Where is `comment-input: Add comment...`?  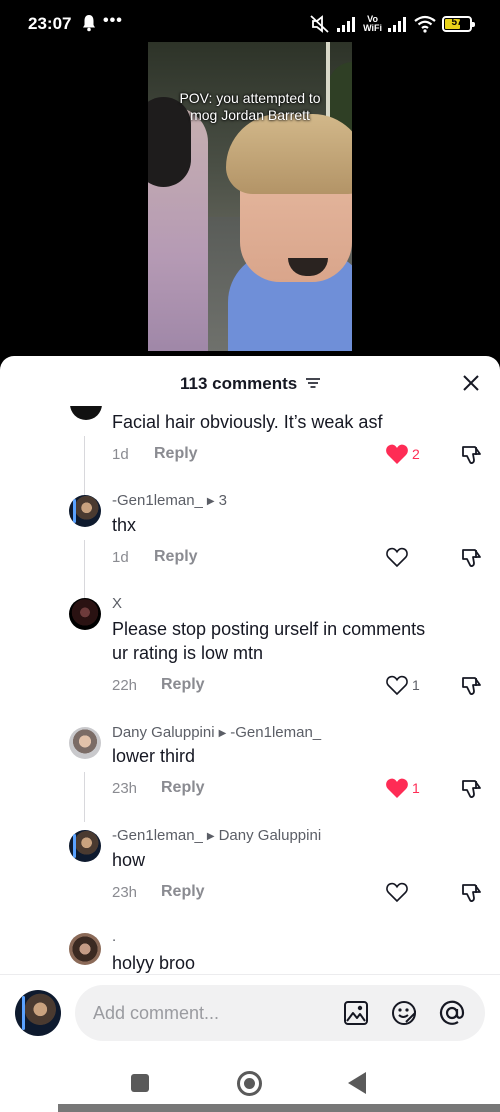
comment-input: Add comment... is located at coordinates (280, 1013).